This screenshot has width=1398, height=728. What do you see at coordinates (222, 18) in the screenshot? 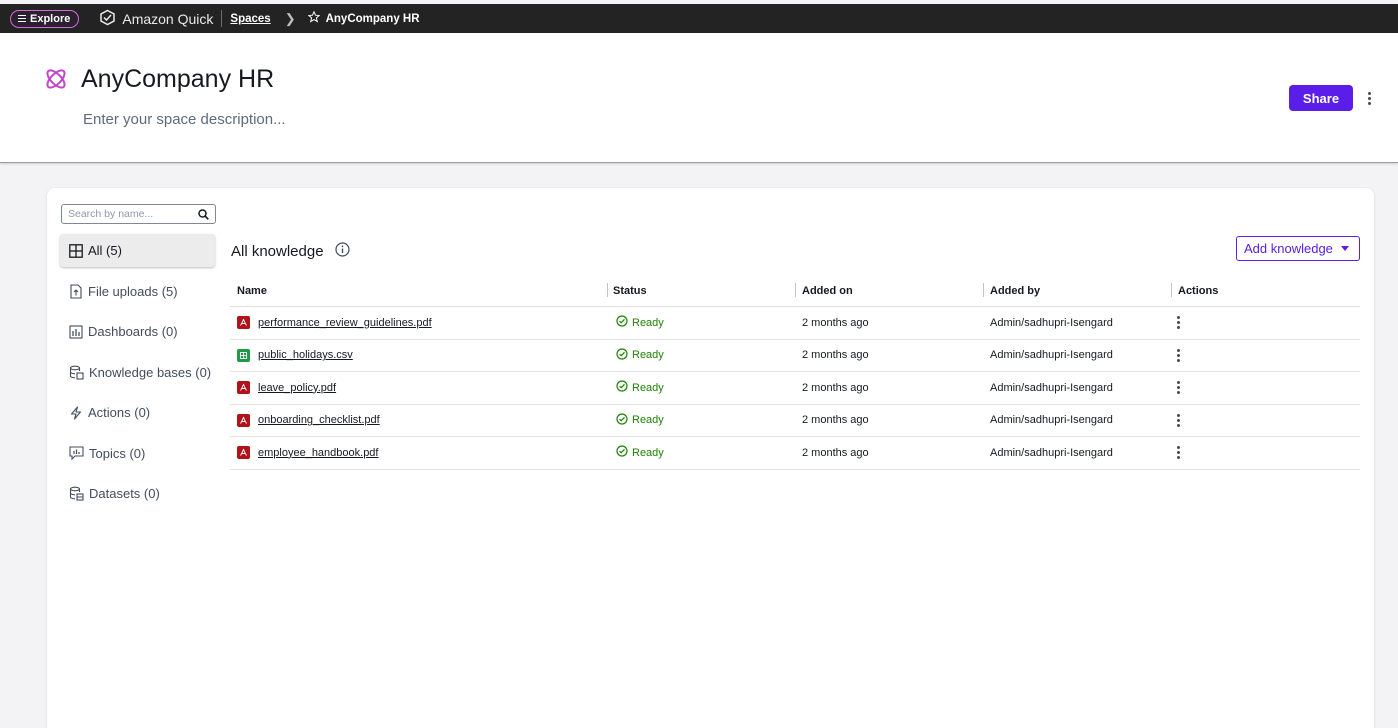
I see `divider` at bounding box center [222, 18].